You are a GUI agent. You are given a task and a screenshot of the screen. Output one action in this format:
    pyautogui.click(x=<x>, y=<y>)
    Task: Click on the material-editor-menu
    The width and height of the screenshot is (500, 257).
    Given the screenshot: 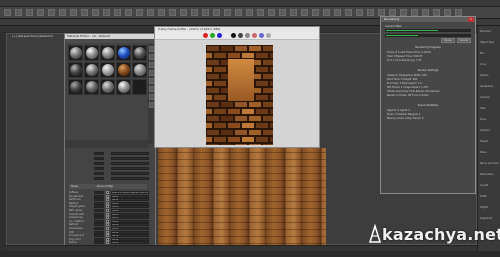 What is the action you would take?
    pyautogui.click(x=110, y=41)
    